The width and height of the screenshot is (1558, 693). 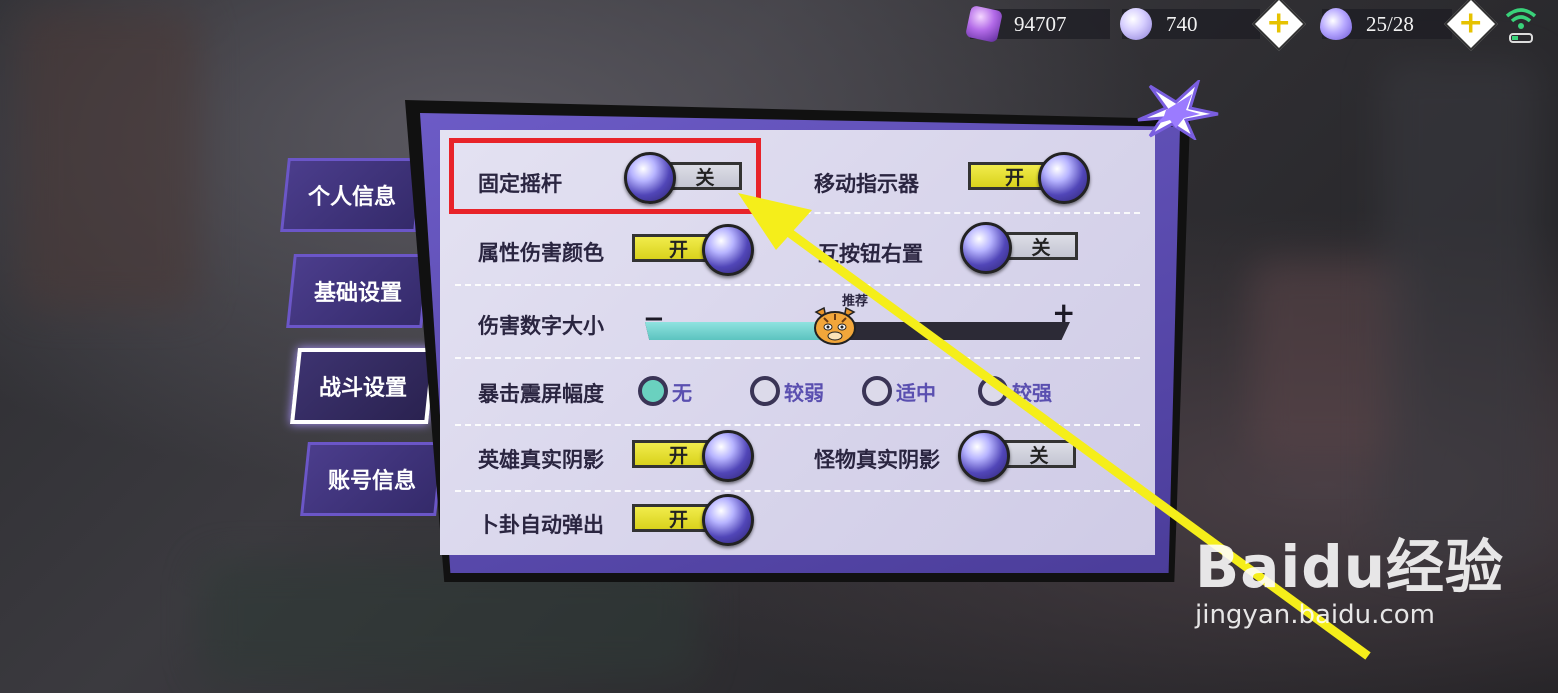 I want to click on watermark-url: jingyan.baidu.com, so click(x=1315, y=615).